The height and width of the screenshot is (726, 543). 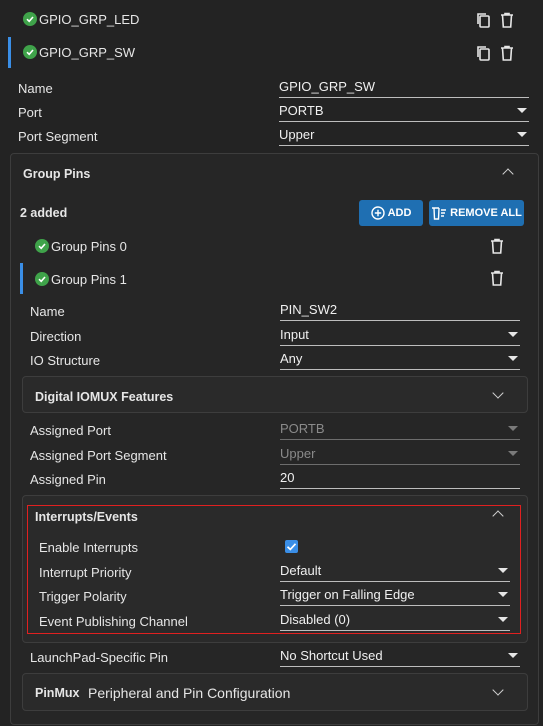 What do you see at coordinates (70, 430) in the screenshot?
I see `assigned-port-label: Assigned Port` at bounding box center [70, 430].